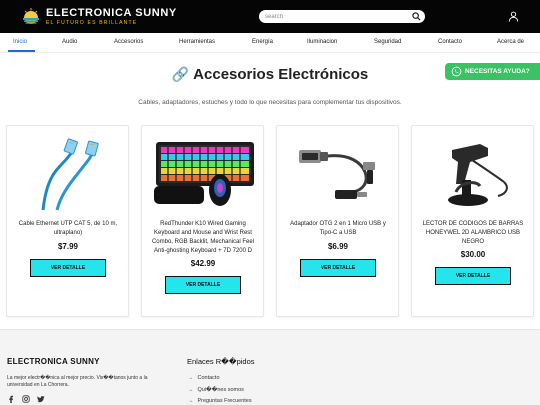  I want to click on footer-link-quienes-somos: → Qui��nes somos, so click(216, 390).